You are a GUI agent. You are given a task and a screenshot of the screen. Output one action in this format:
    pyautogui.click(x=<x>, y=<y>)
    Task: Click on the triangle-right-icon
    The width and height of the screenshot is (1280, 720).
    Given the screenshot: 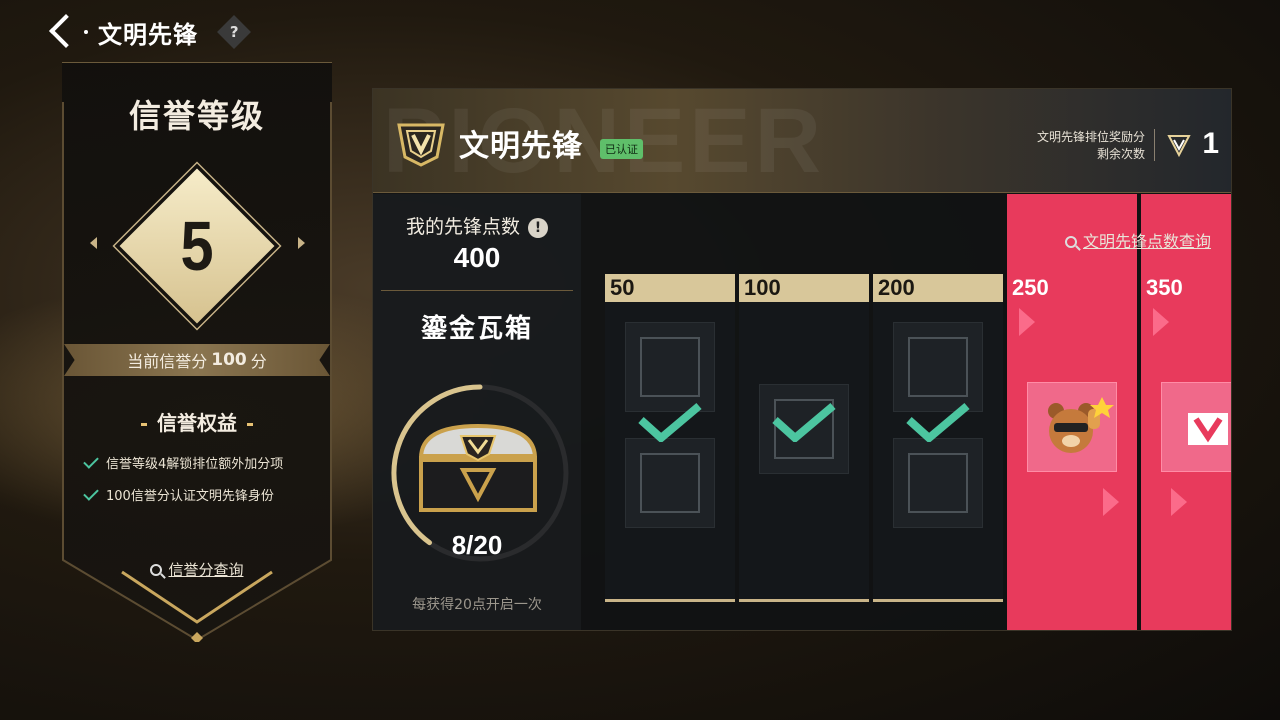 What is the action you would take?
    pyautogui.click(x=301, y=243)
    